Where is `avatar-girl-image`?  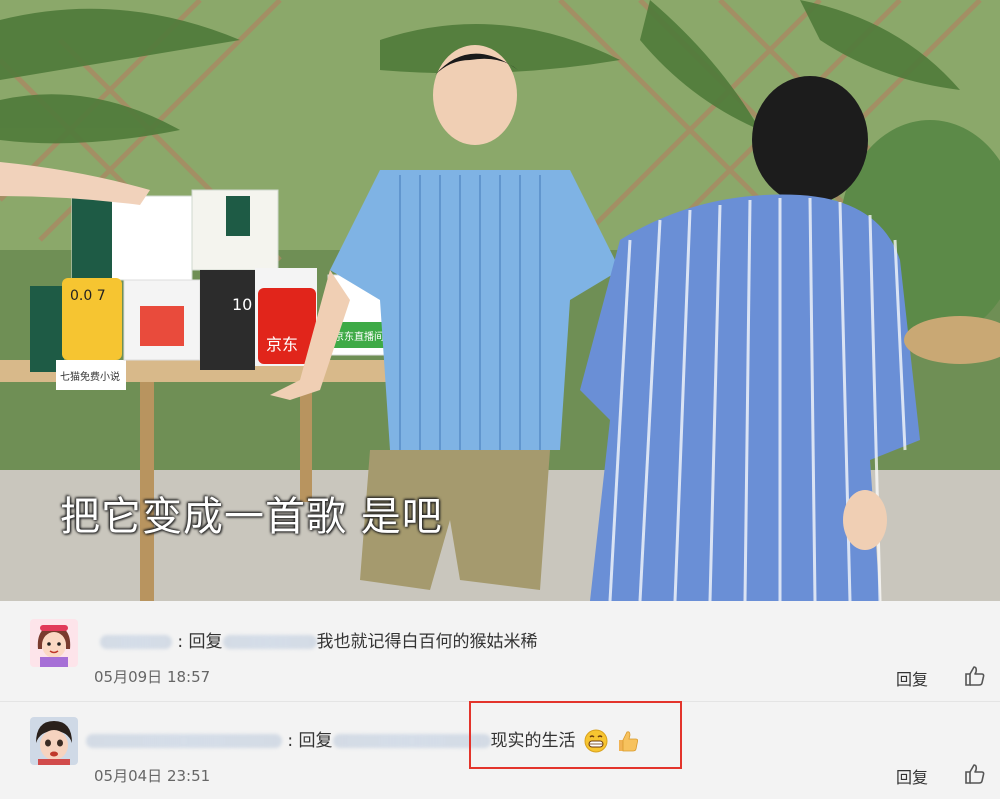 avatar-girl-image is located at coordinates (54, 643).